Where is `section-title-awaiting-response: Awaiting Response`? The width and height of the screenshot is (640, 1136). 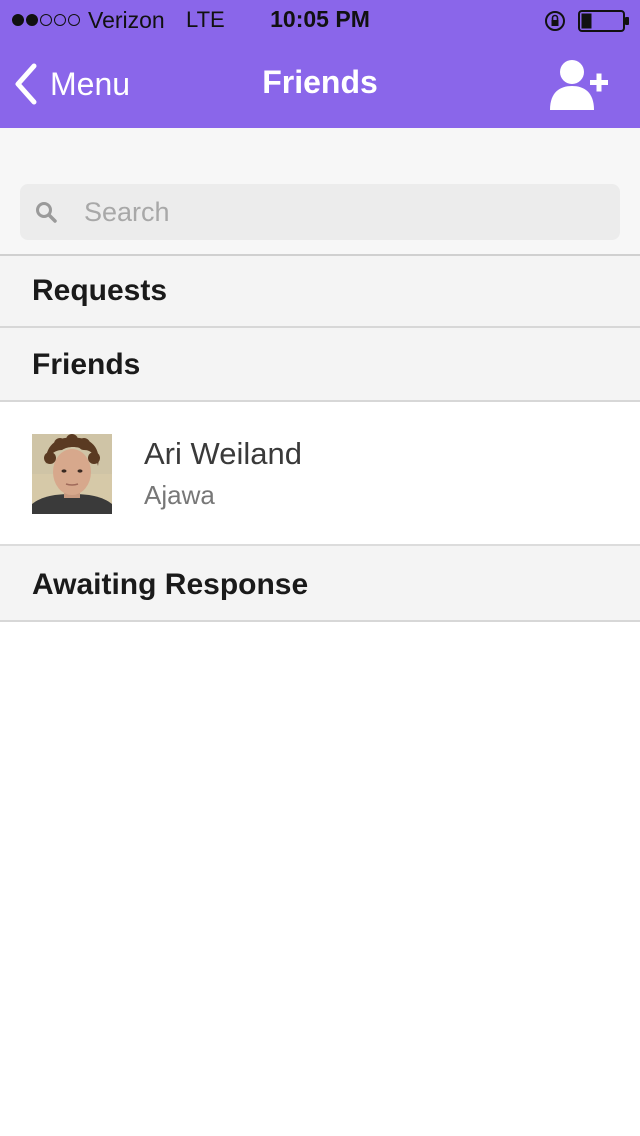 section-title-awaiting-response: Awaiting Response is located at coordinates (170, 584).